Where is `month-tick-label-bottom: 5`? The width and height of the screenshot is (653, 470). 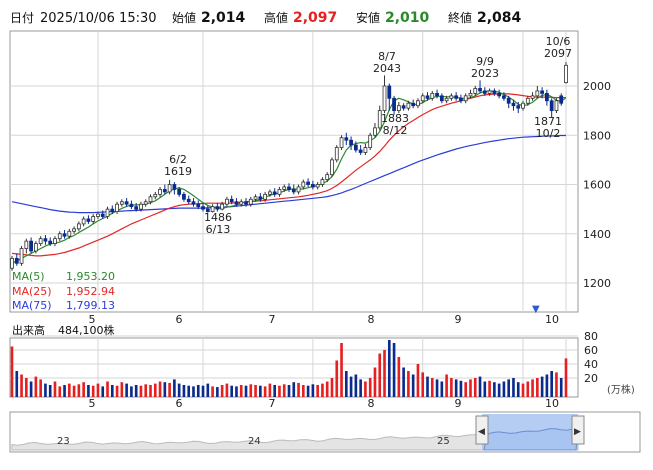
month-tick-label-bottom: 5 is located at coordinates (92, 403).